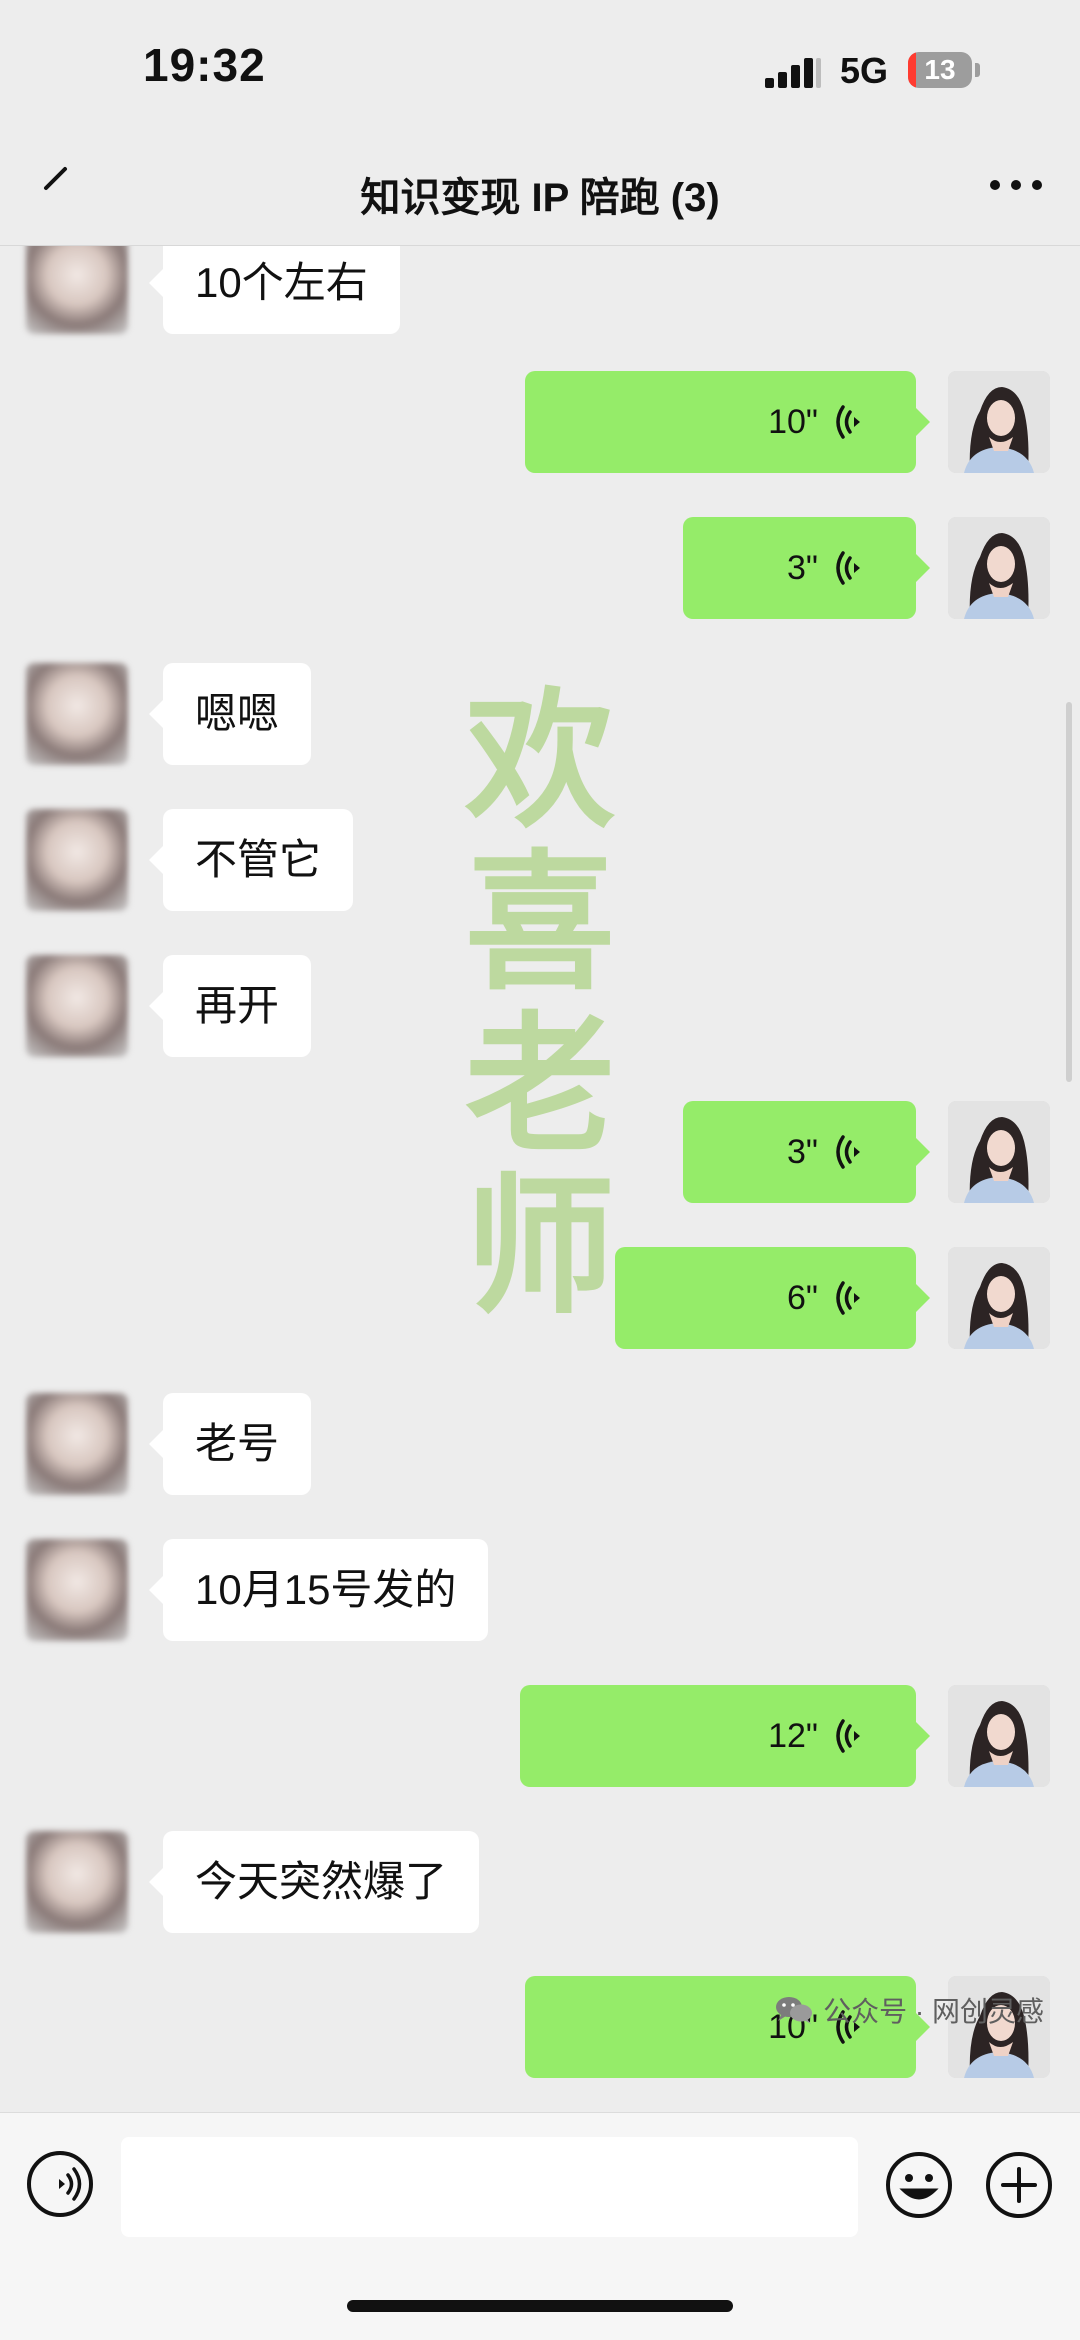  I want to click on wechat-icon, so click(794, 2010).